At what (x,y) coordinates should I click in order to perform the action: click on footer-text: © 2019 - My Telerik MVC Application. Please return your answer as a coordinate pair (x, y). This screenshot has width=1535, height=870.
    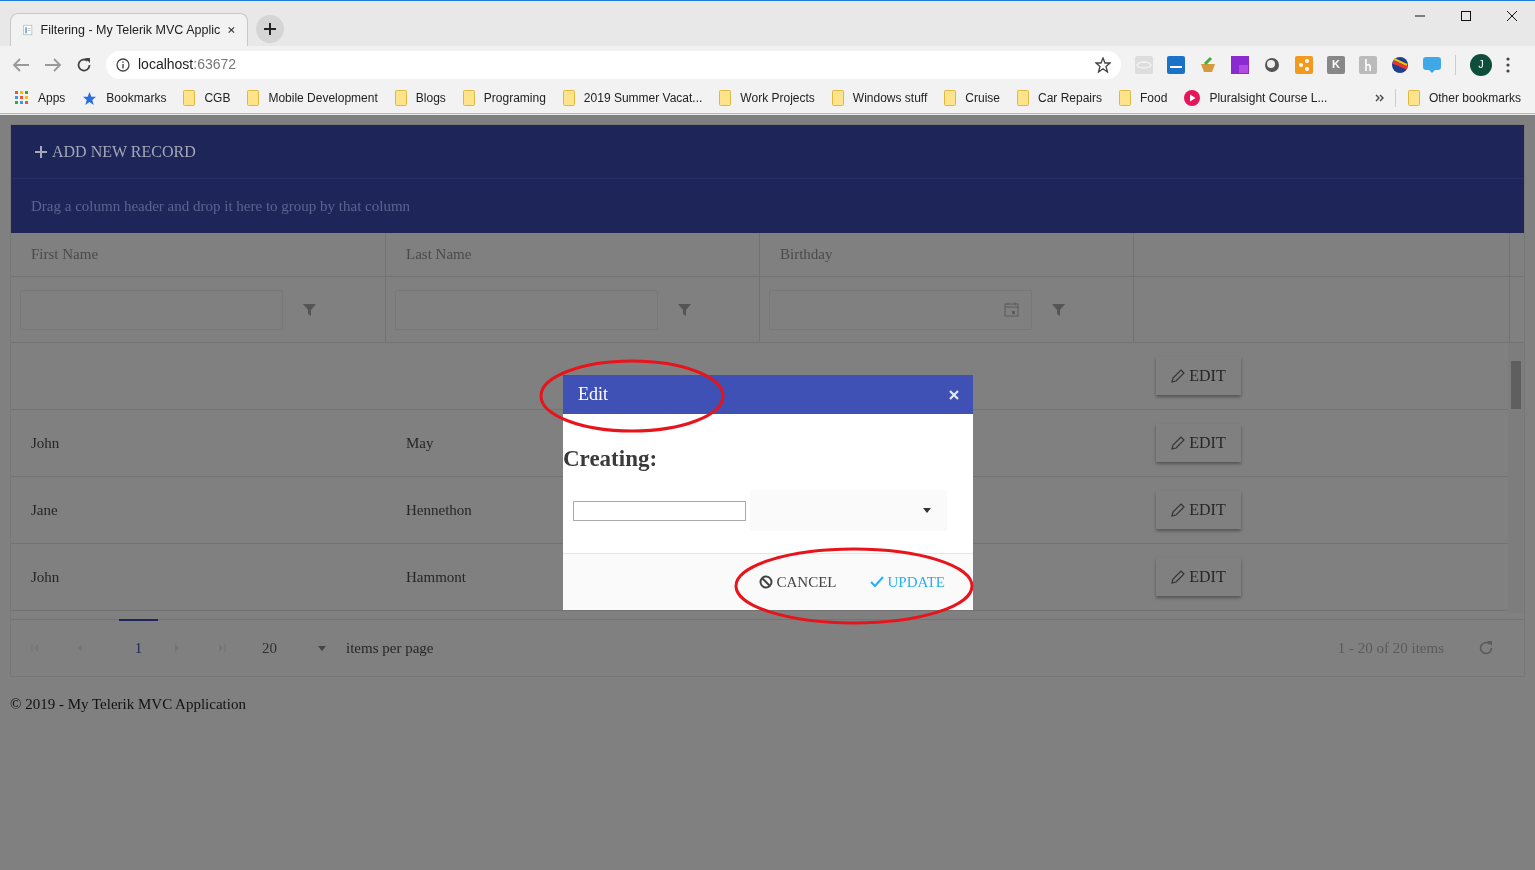
    Looking at the image, I should click on (128, 704).